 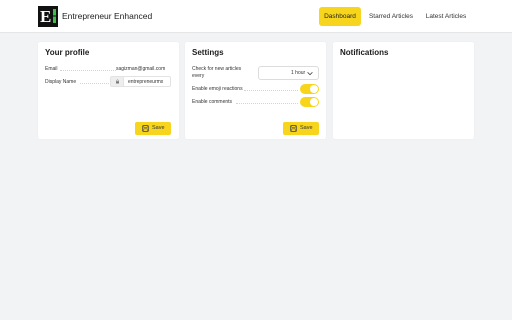 I want to click on settings-save-label: Save, so click(x=306, y=128).